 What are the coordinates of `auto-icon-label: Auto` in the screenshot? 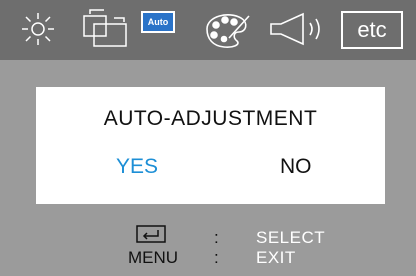 It's located at (158, 22).